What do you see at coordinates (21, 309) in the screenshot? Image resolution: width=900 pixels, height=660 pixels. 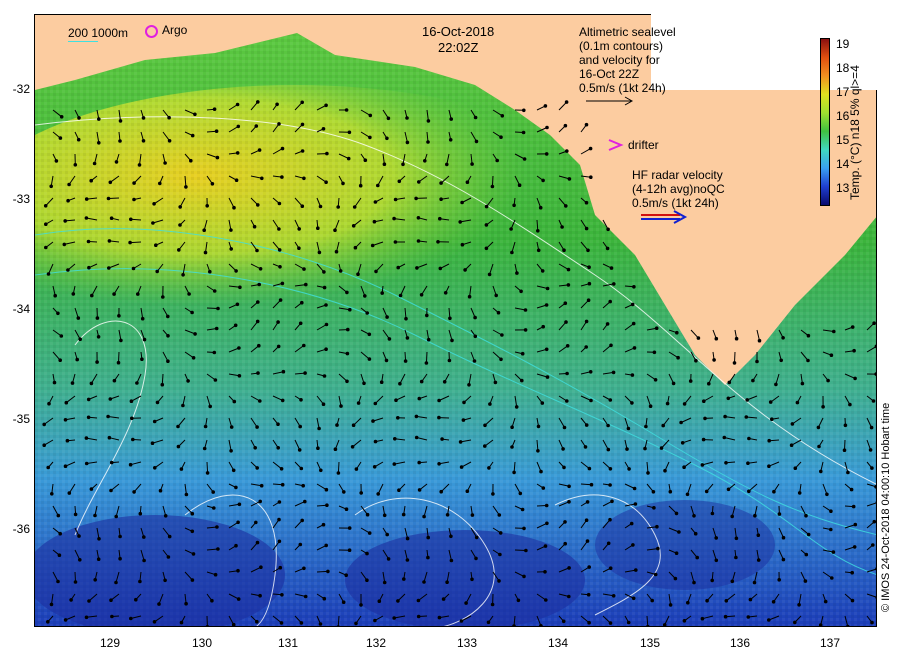 I see `lat-tick: -34` at bounding box center [21, 309].